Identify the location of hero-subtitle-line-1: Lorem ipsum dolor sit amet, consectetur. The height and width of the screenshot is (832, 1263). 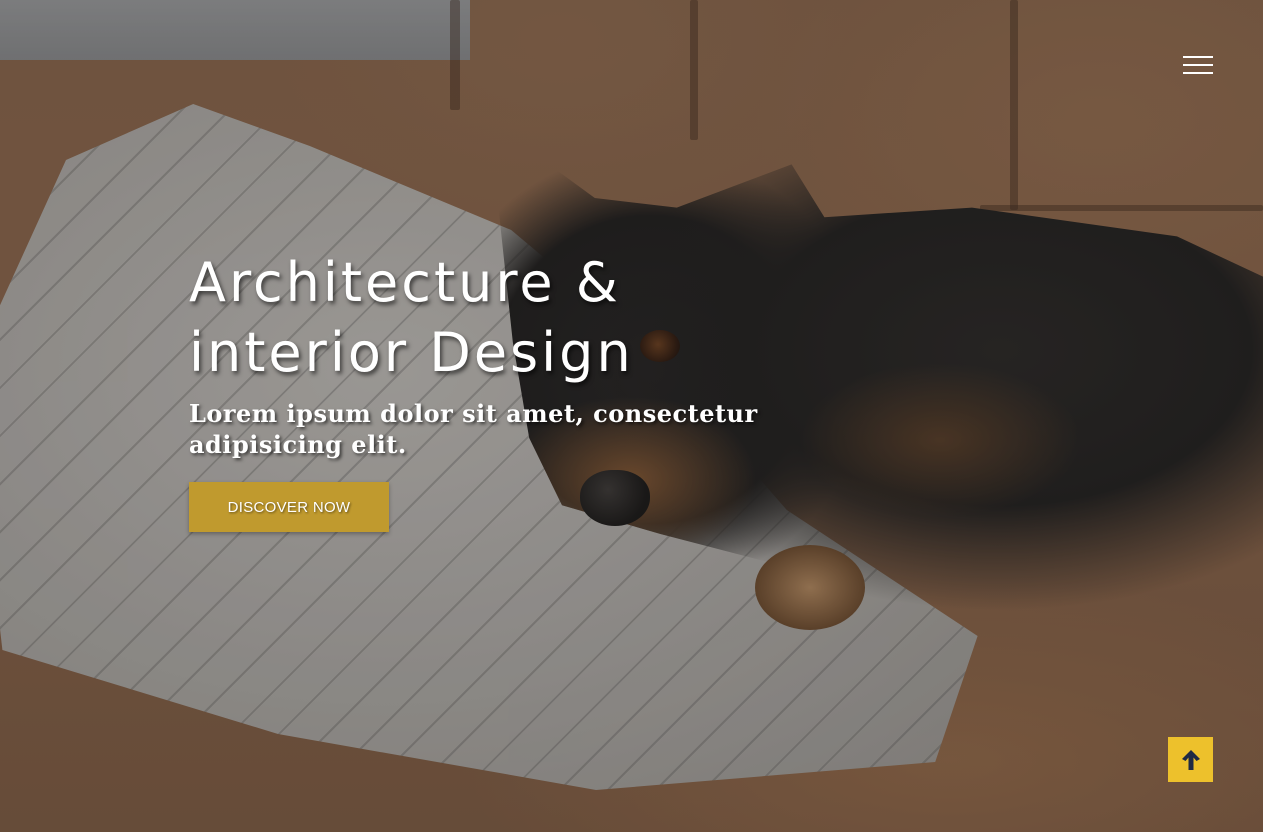
(473, 413).